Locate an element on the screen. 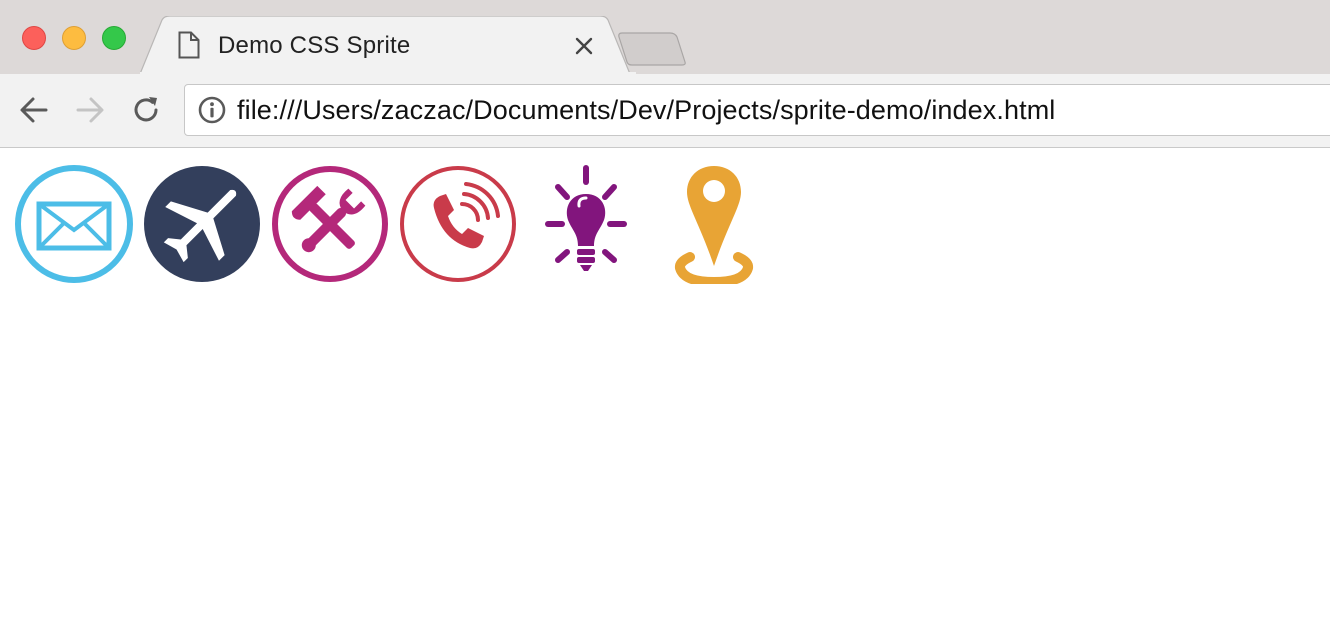  lightbulb-icon is located at coordinates (586, 218).